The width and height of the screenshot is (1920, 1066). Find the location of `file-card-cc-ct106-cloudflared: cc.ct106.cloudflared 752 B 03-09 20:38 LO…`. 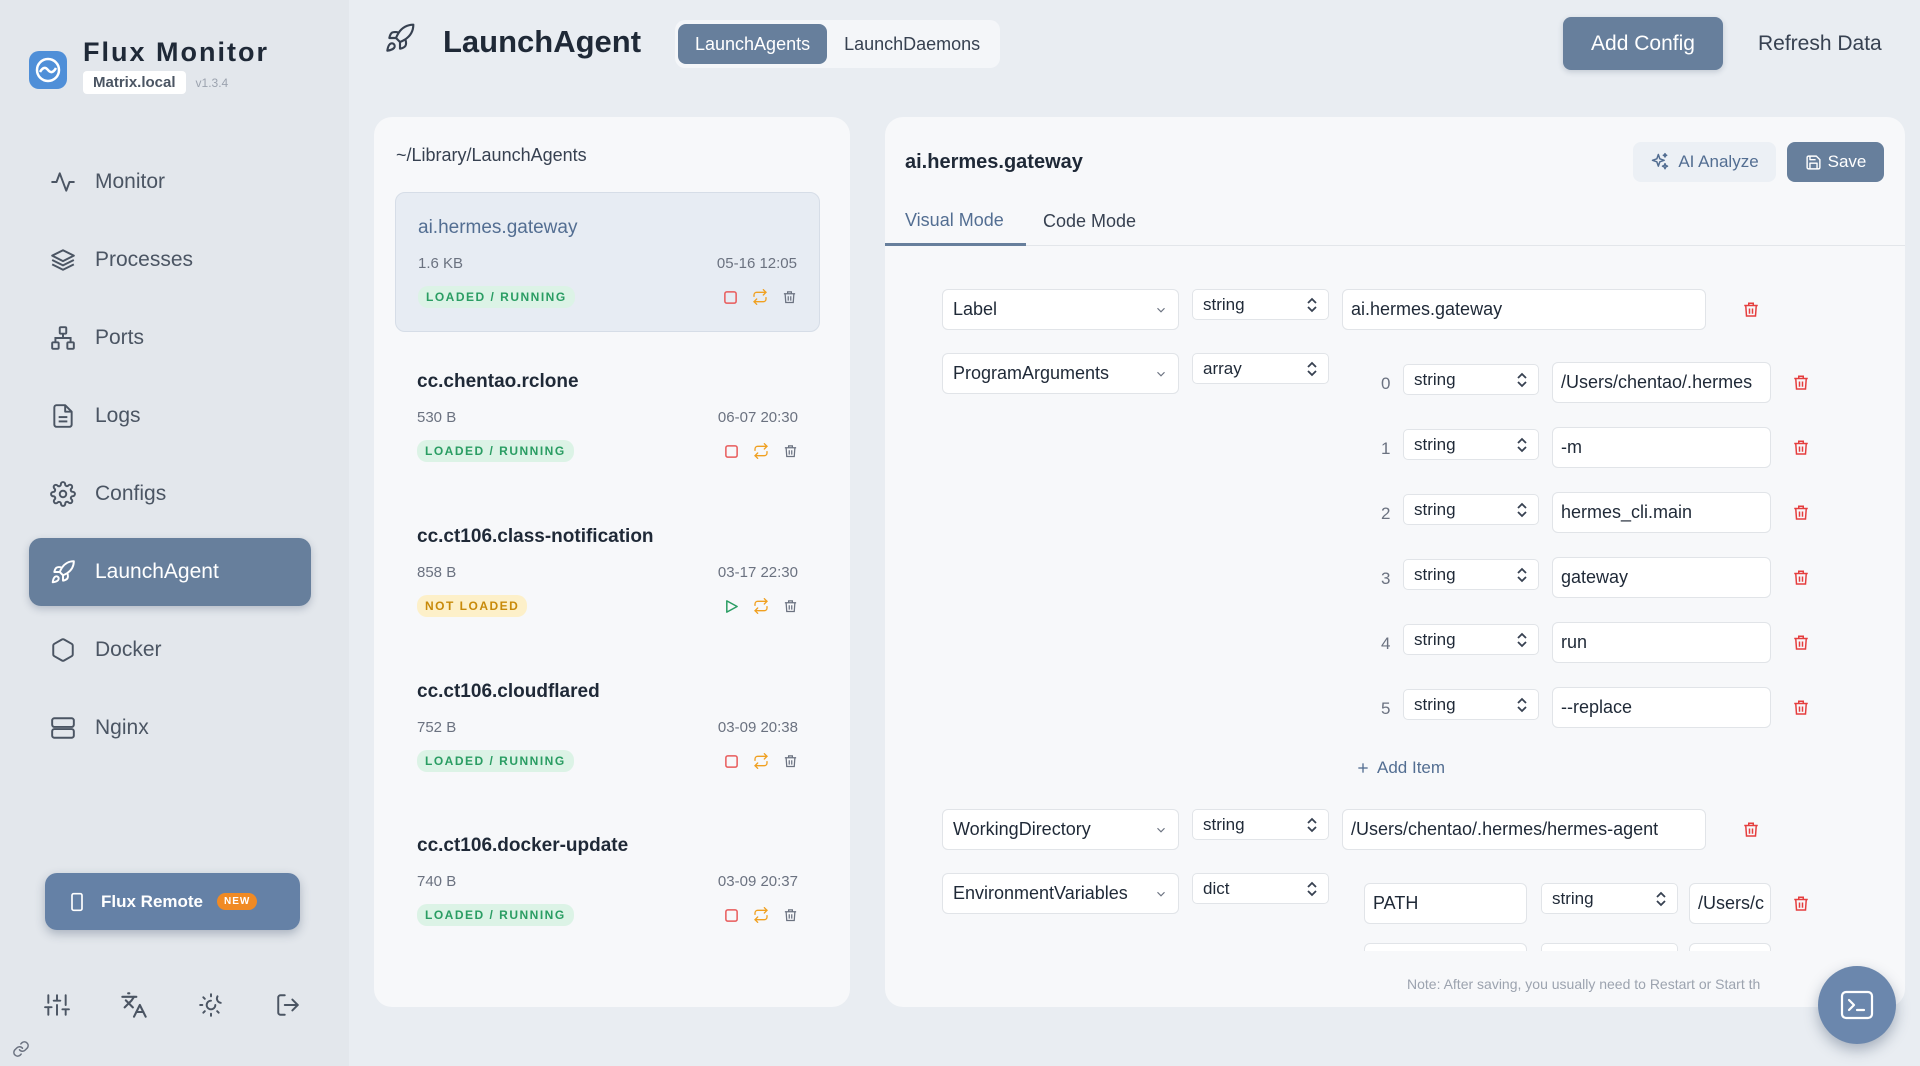

file-card-cc-ct106-cloudflared: cc.ct106.cloudflared 752 B 03-09 20:38 LO… is located at coordinates (607, 727).